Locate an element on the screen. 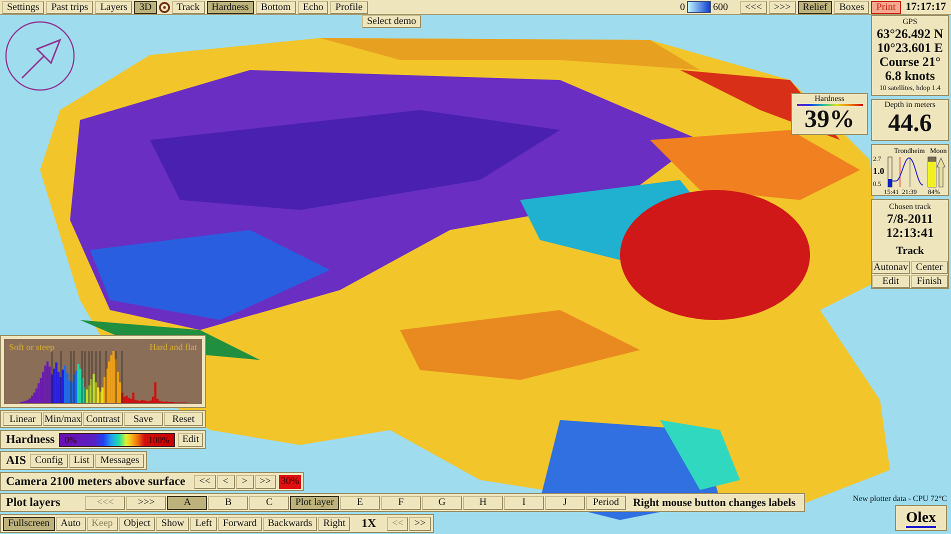  scale-min: 0 is located at coordinates (682, 7).